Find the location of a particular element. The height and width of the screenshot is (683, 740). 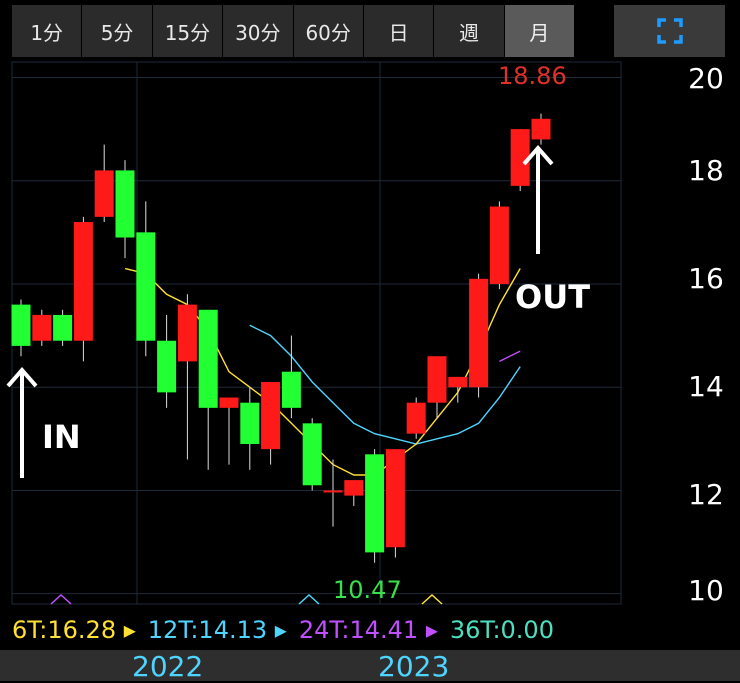

high-price-label: 18.86 is located at coordinates (532, 76).